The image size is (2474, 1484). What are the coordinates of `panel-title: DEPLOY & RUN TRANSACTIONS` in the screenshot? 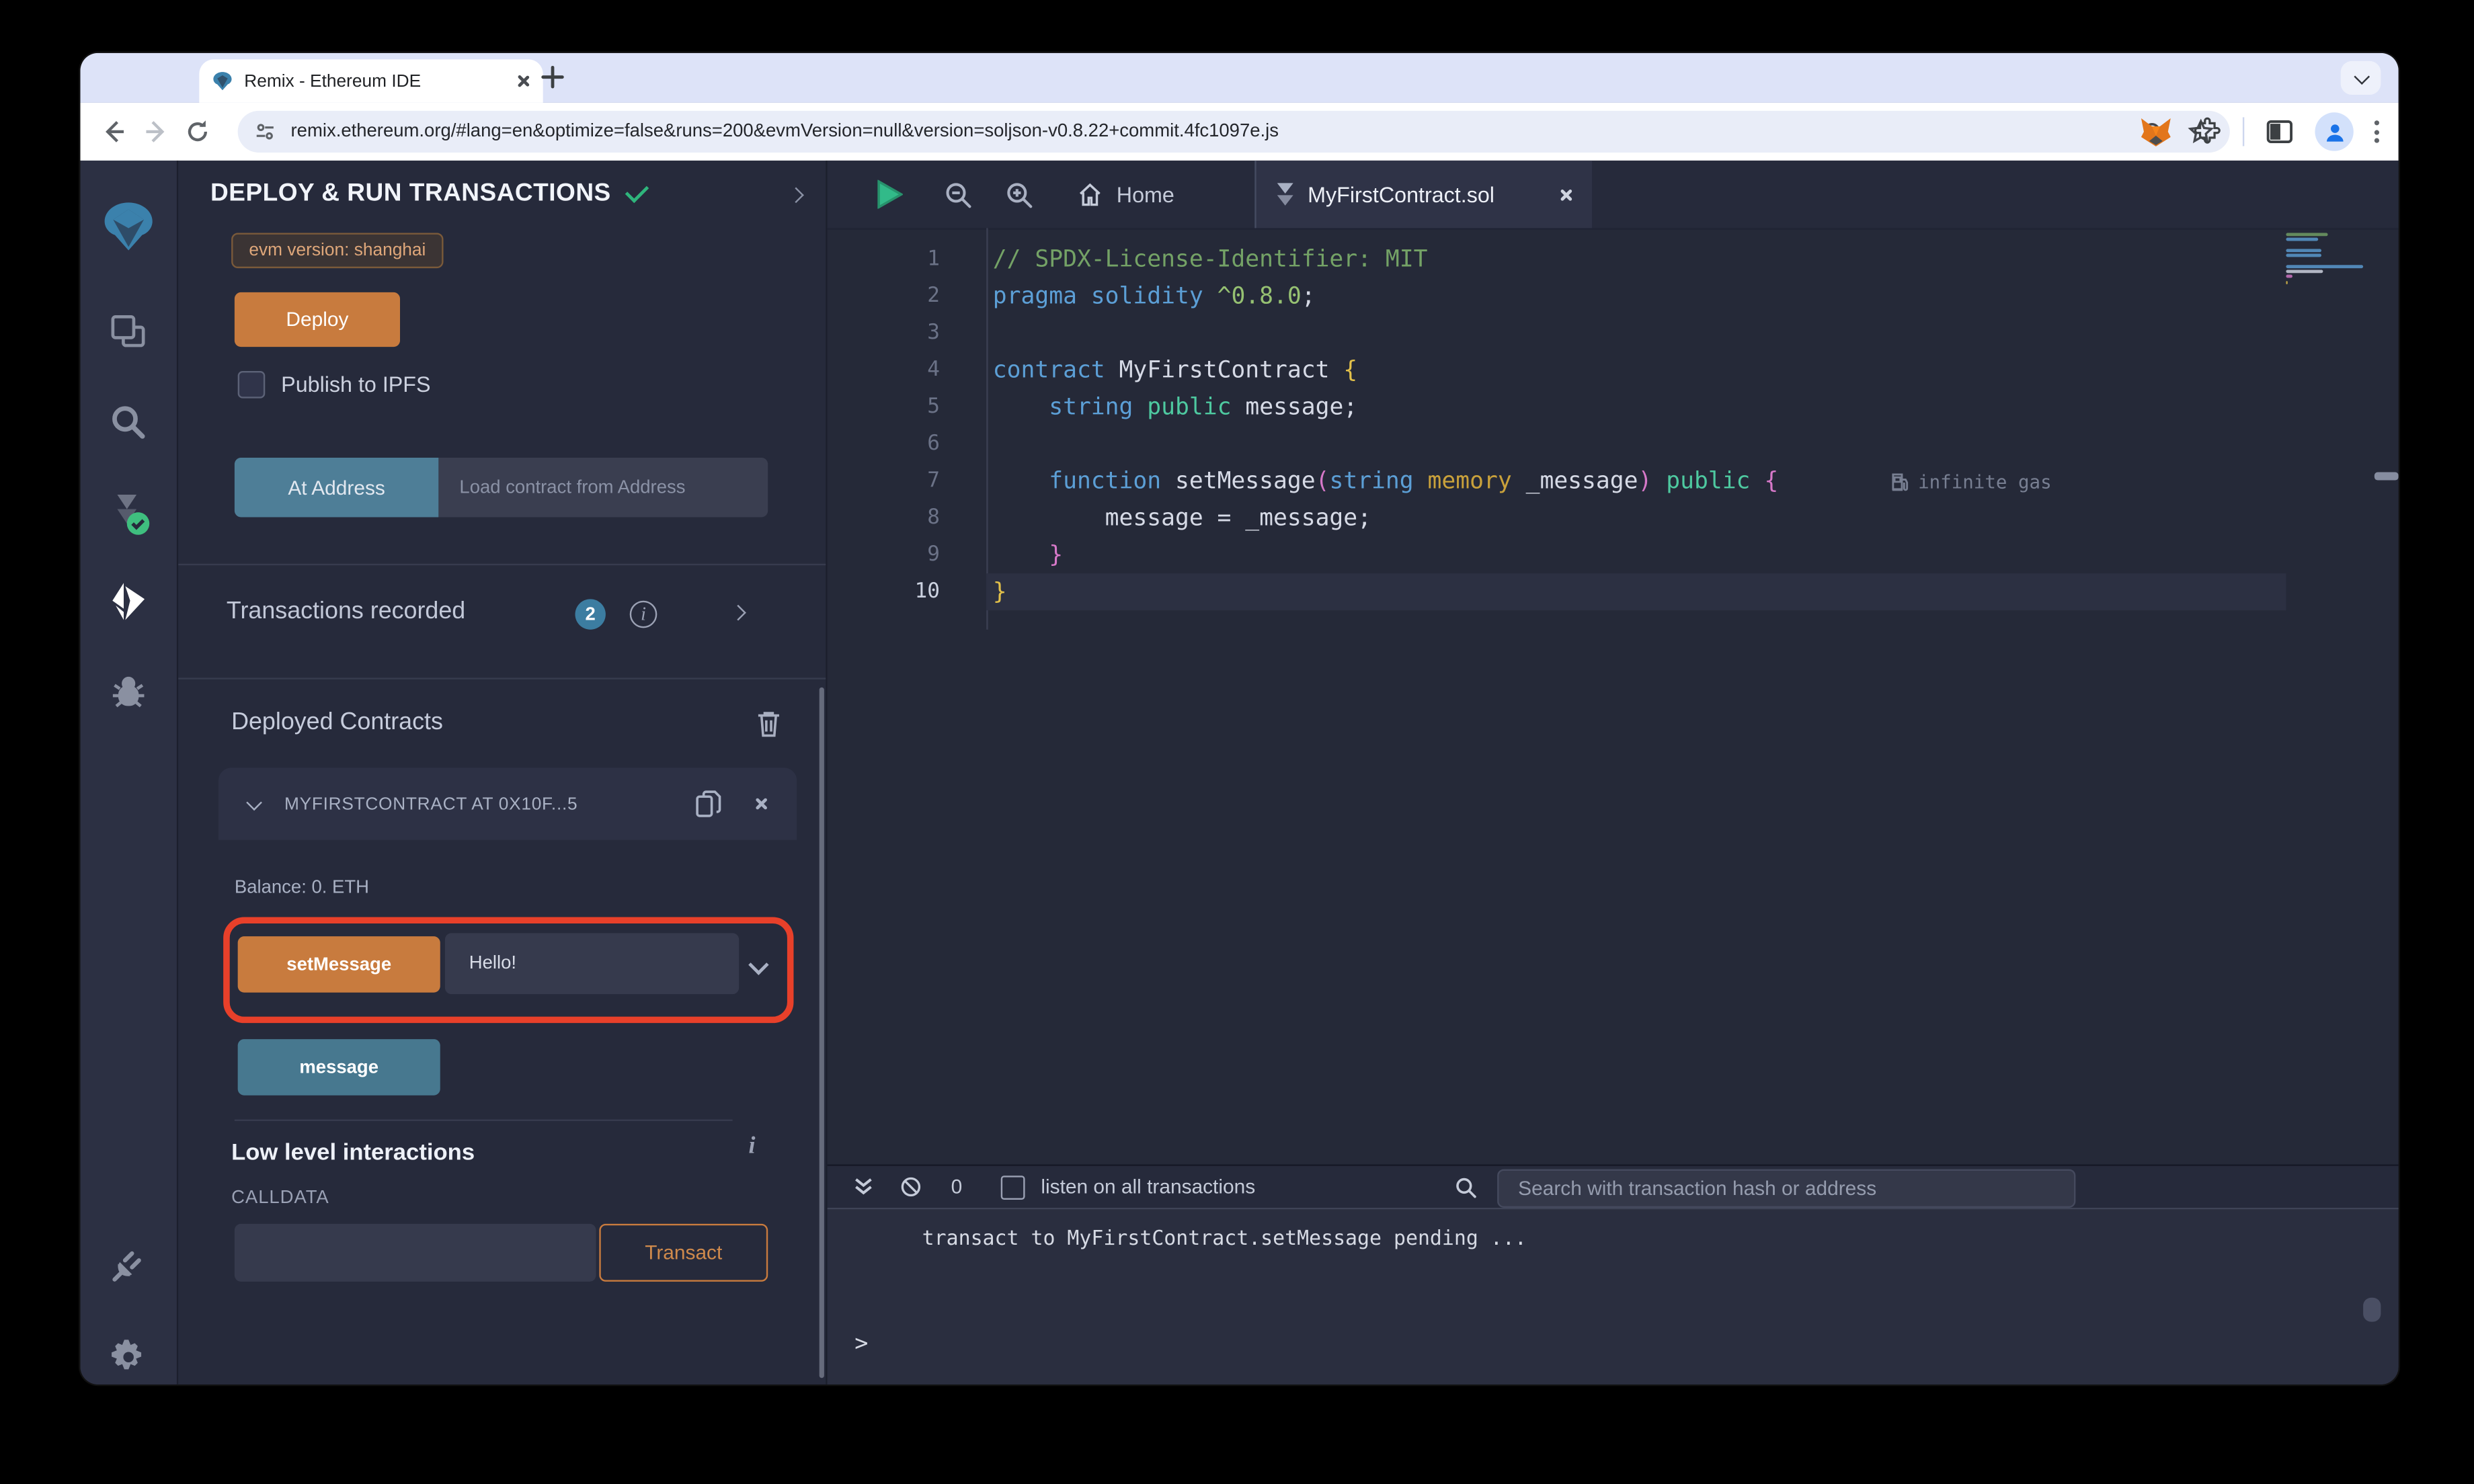 It's located at (410, 193).